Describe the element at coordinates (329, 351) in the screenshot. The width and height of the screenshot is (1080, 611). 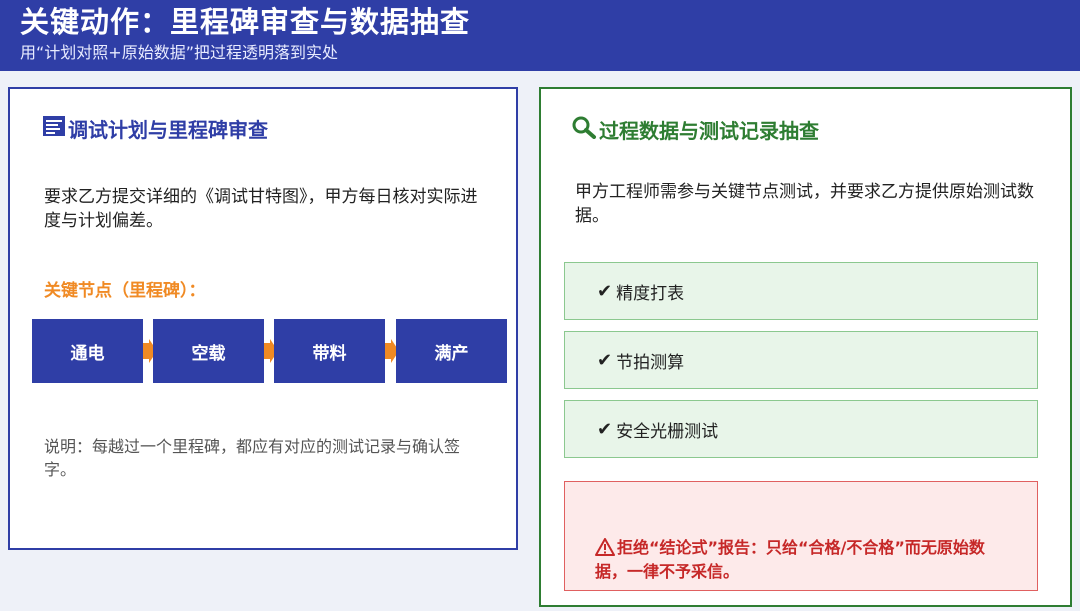
I see `milestone-step: 带料` at that location.